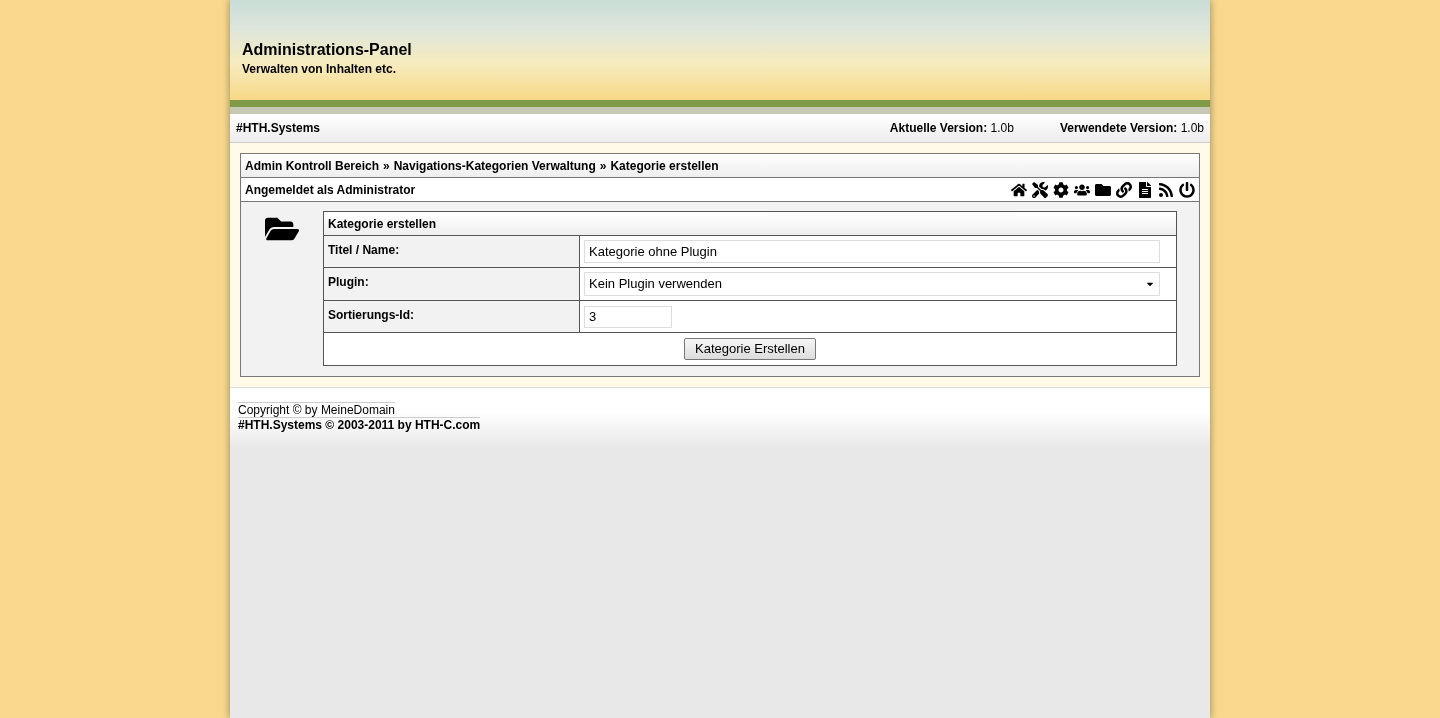 The width and height of the screenshot is (1440, 718). What do you see at coordinates (750, 349) in the screenshot?
I see `create-category-button: Kategorie Erstellen` at bounding box center [750, 349].